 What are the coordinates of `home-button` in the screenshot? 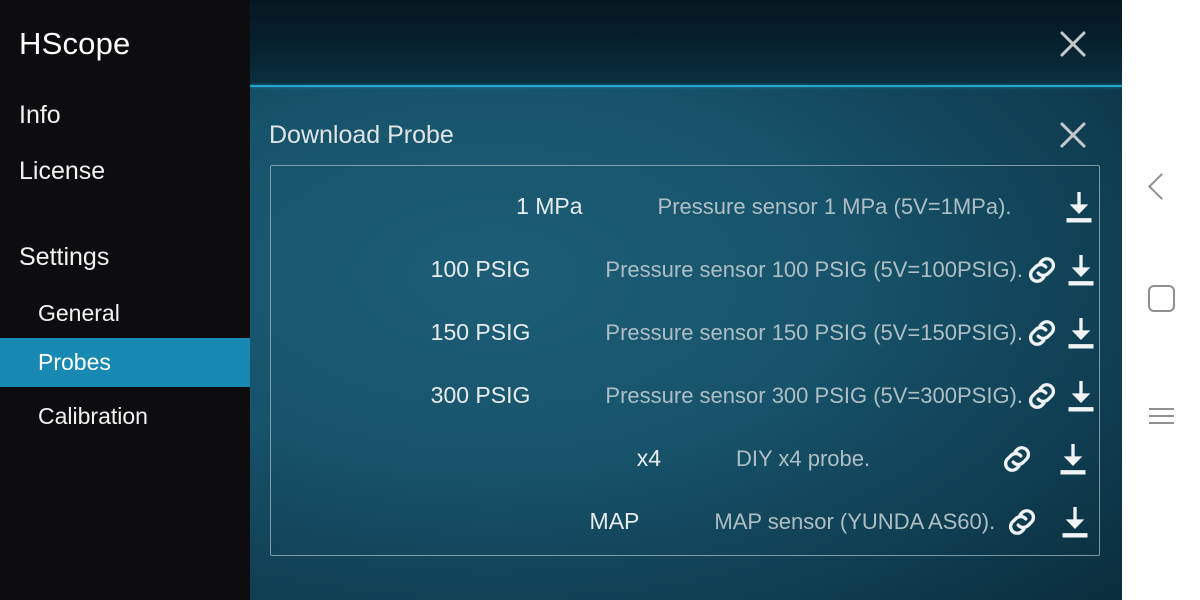 It's located at (1161, 298).